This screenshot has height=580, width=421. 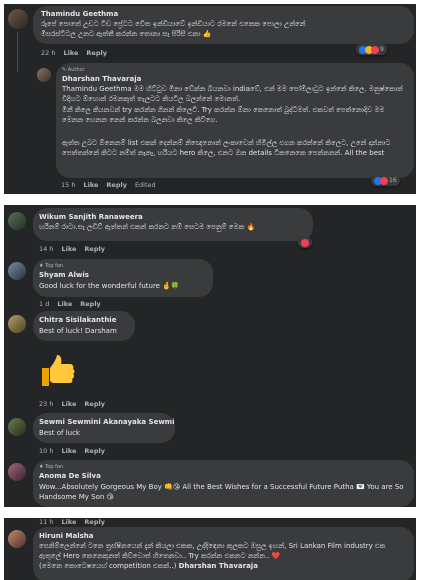 I want to click on mention-link: Dharshan Thavaraja, so click(x=218, y=566).